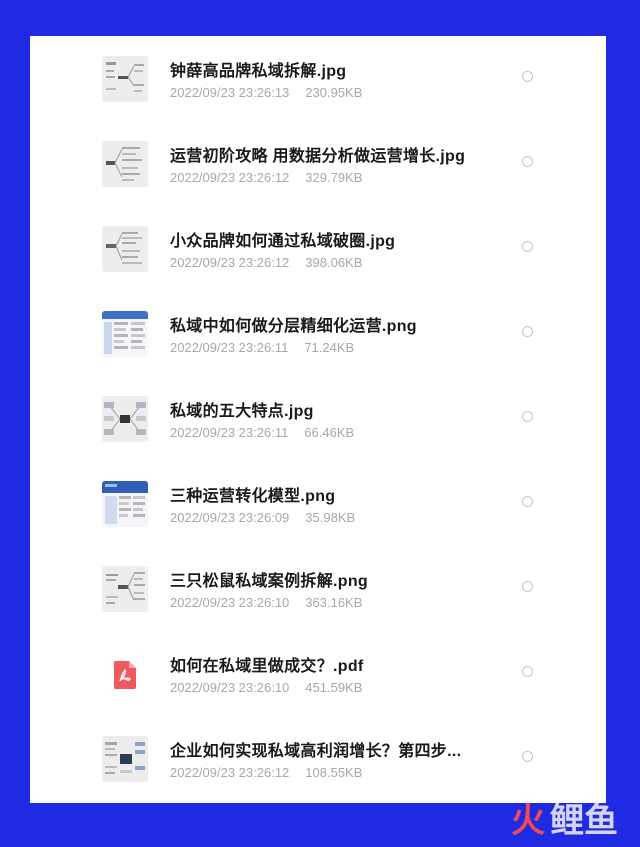 The image size is (640, 847). I want to click on file-size: 71.24KB, so click(329, 347).